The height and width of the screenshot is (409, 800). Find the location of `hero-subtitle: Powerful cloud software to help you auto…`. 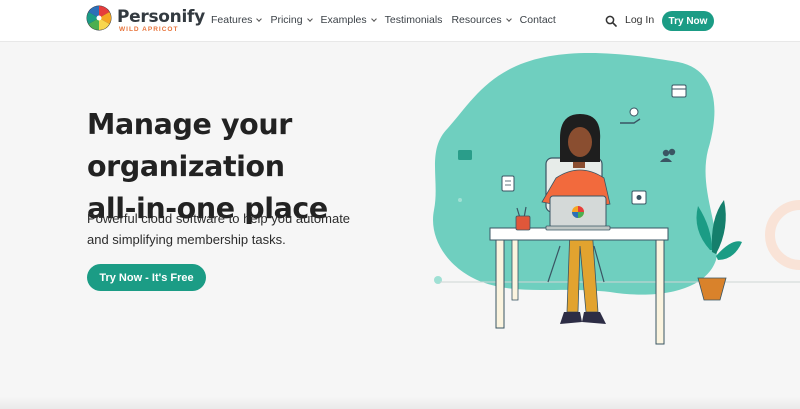

hero-subtitle: Powerful cloud software to help you auto… is located at coordinates (237, 229).